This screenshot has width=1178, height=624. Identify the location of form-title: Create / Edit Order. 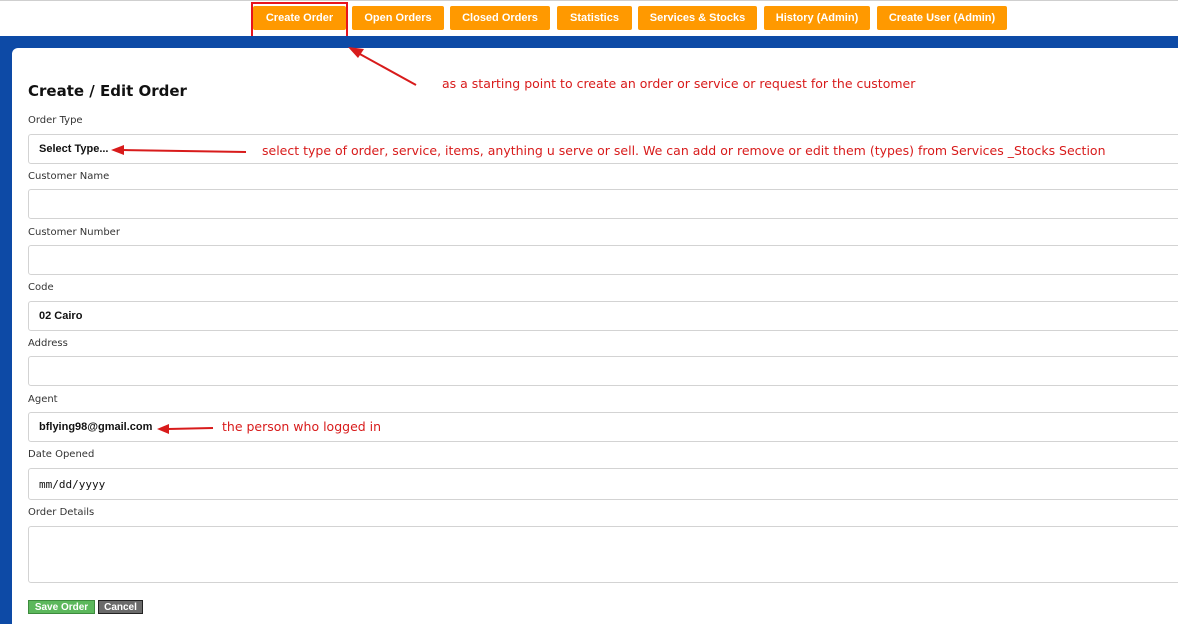
(107, 91).